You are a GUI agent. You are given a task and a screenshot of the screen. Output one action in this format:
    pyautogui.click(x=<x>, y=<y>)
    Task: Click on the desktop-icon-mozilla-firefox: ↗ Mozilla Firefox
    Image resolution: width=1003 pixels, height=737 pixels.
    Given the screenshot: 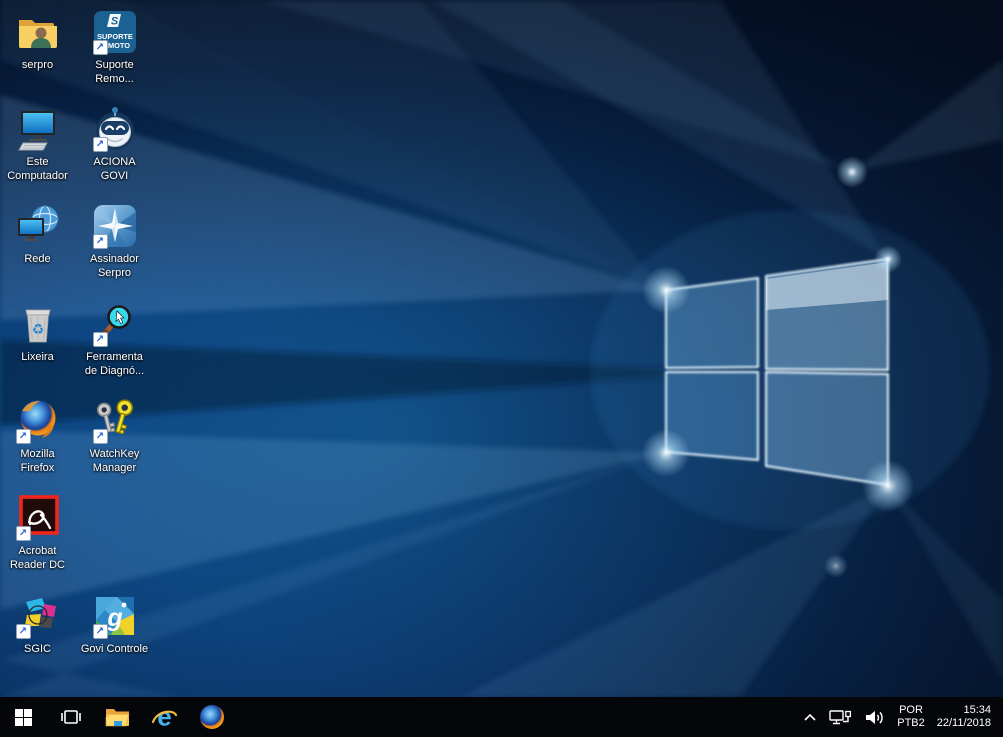 What is the action you would take?
    pyautogui.click(x=37, y=436)
    